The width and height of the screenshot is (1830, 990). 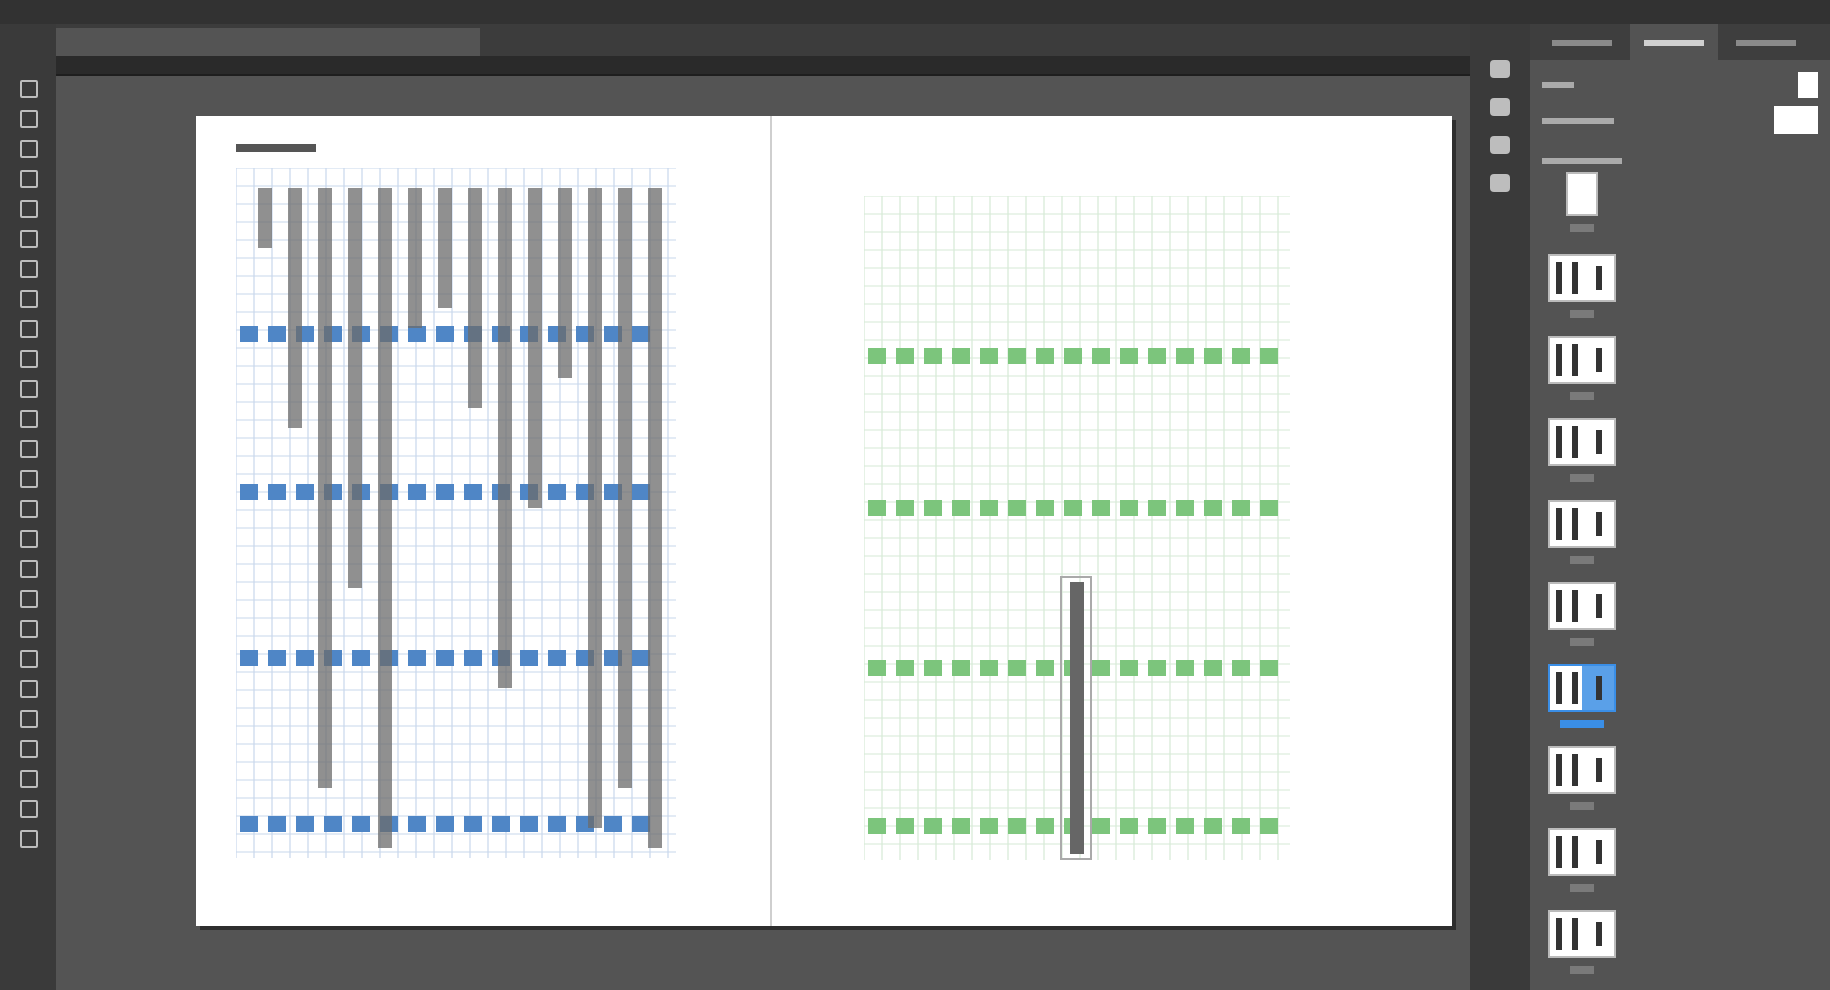 I want to click on page-thumbnail, so click(x=1582, y=194).